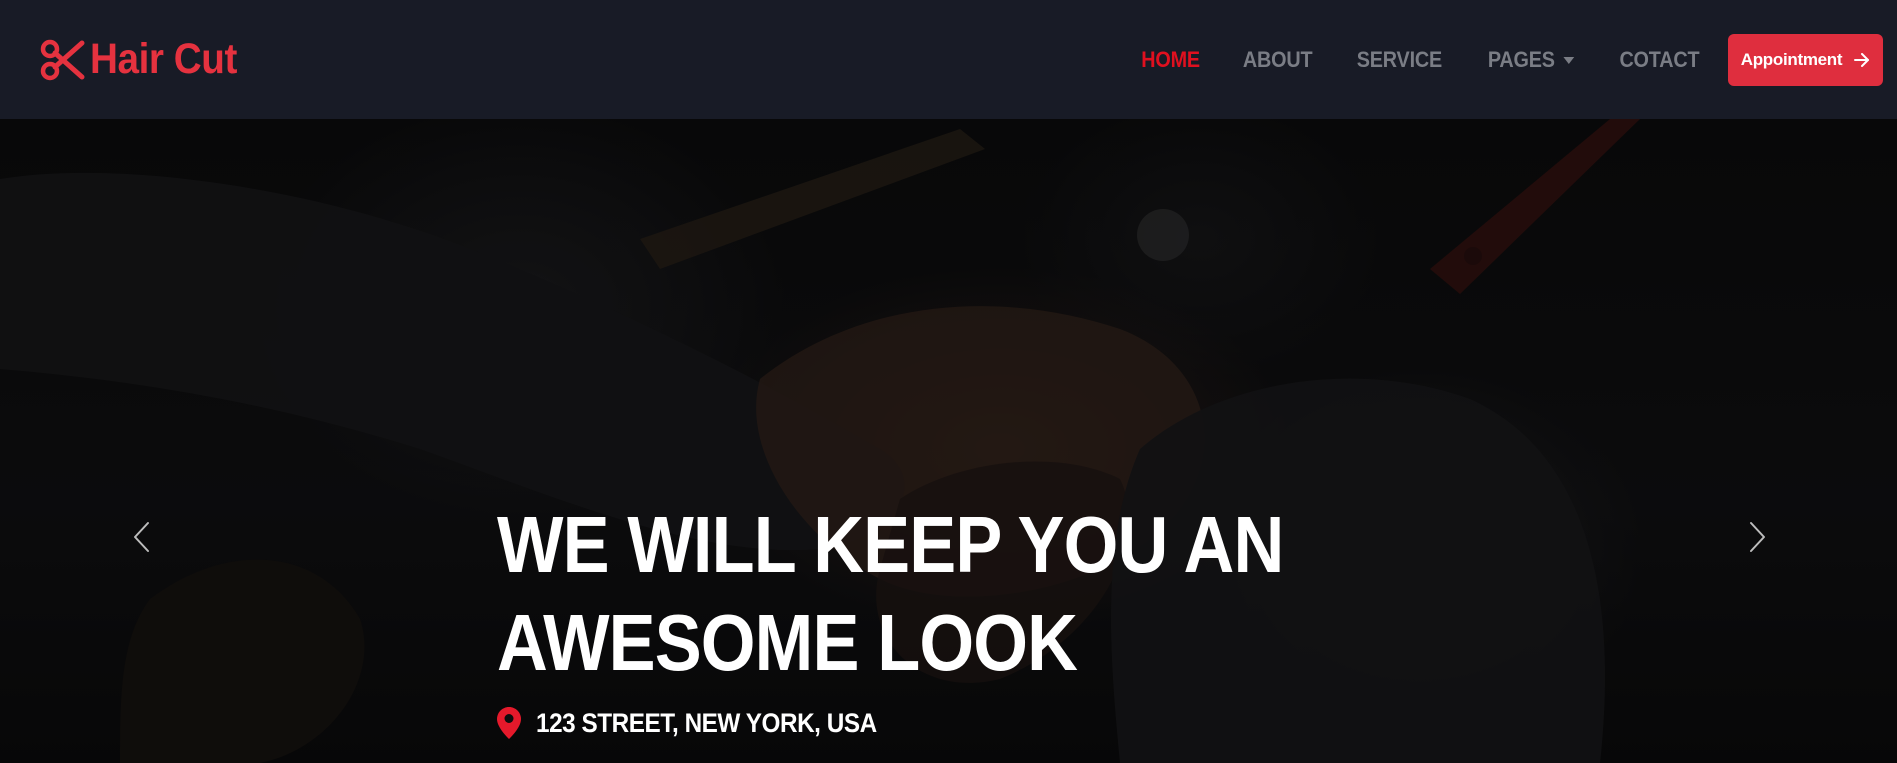 The image size is (1897, 763). I want to click on arrow-right-icon, so click(1862, 59).